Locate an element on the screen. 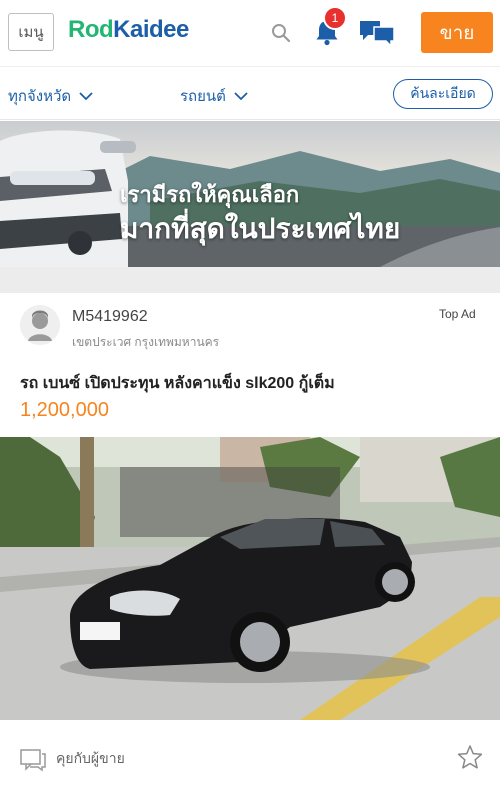  search-icon is located at coordinates (281, 33).